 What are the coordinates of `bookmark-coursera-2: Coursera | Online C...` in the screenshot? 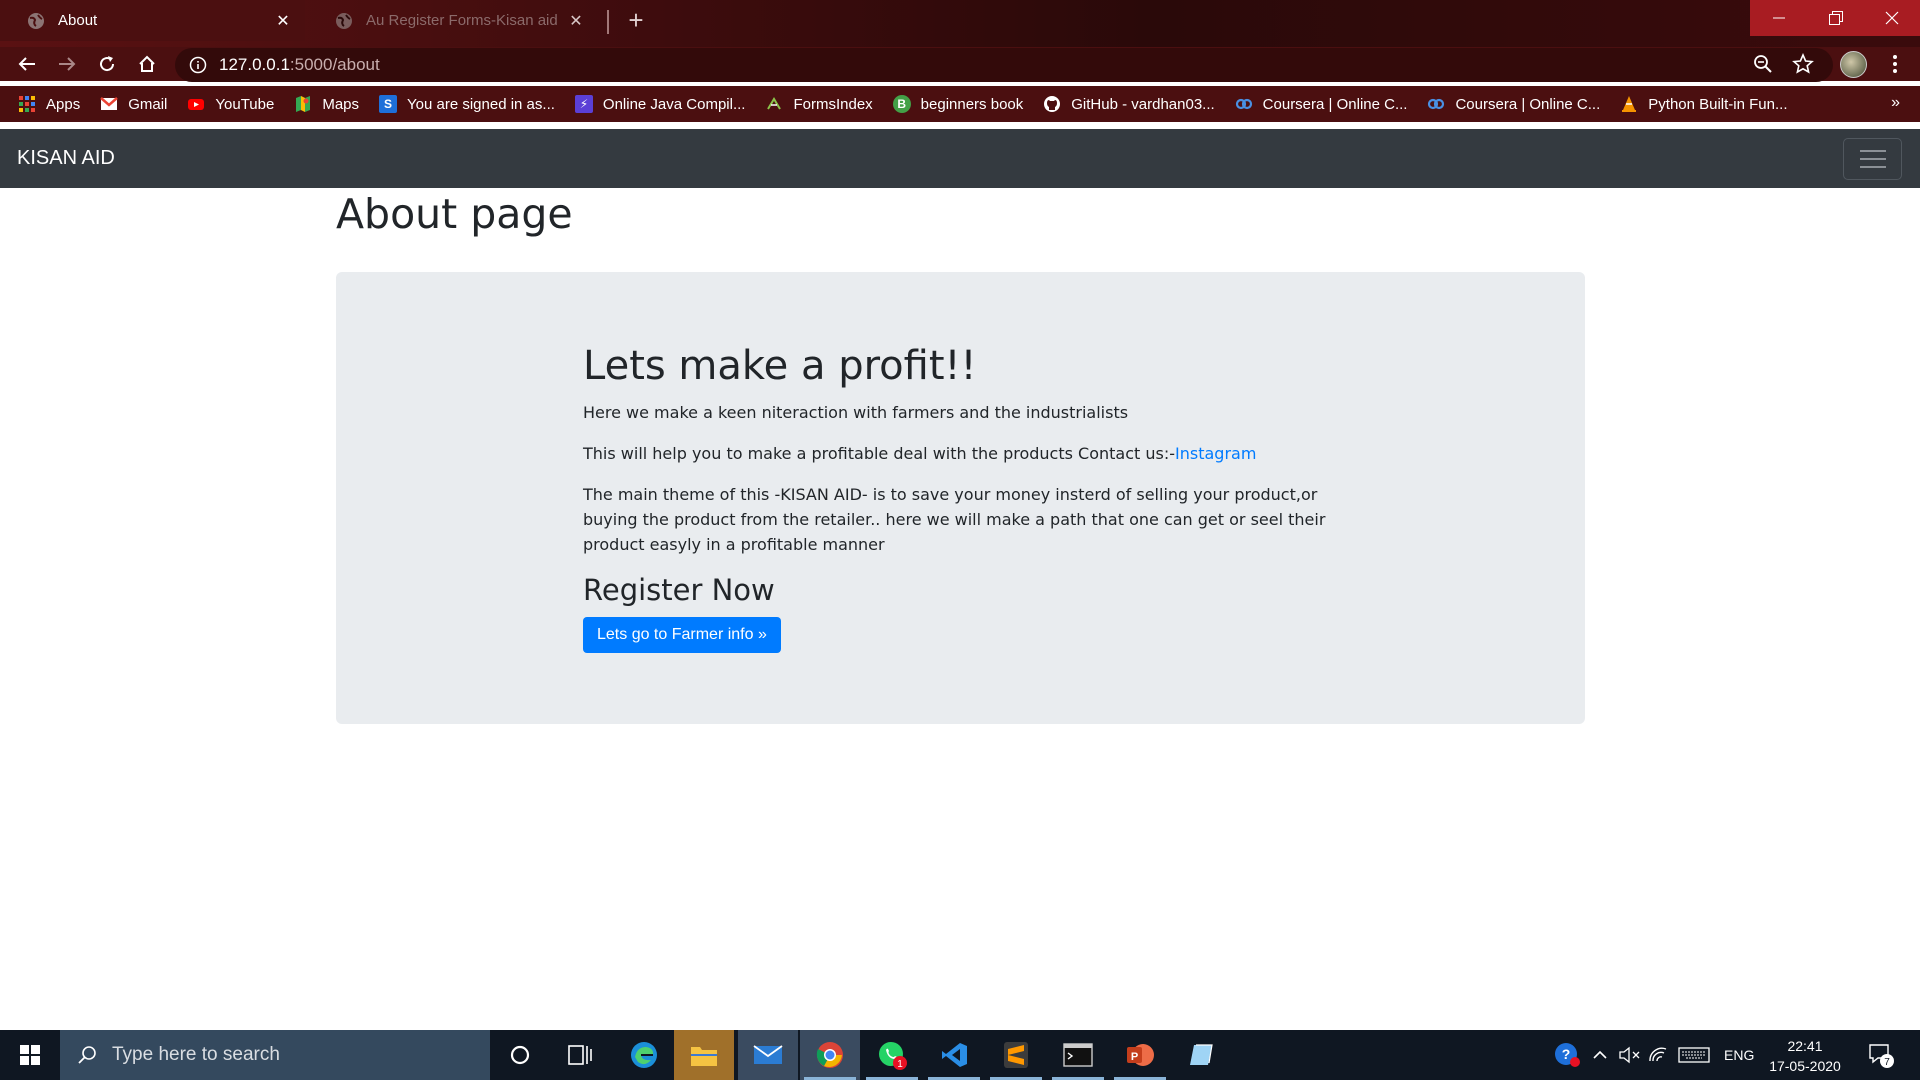 It's located at (1513, 104).